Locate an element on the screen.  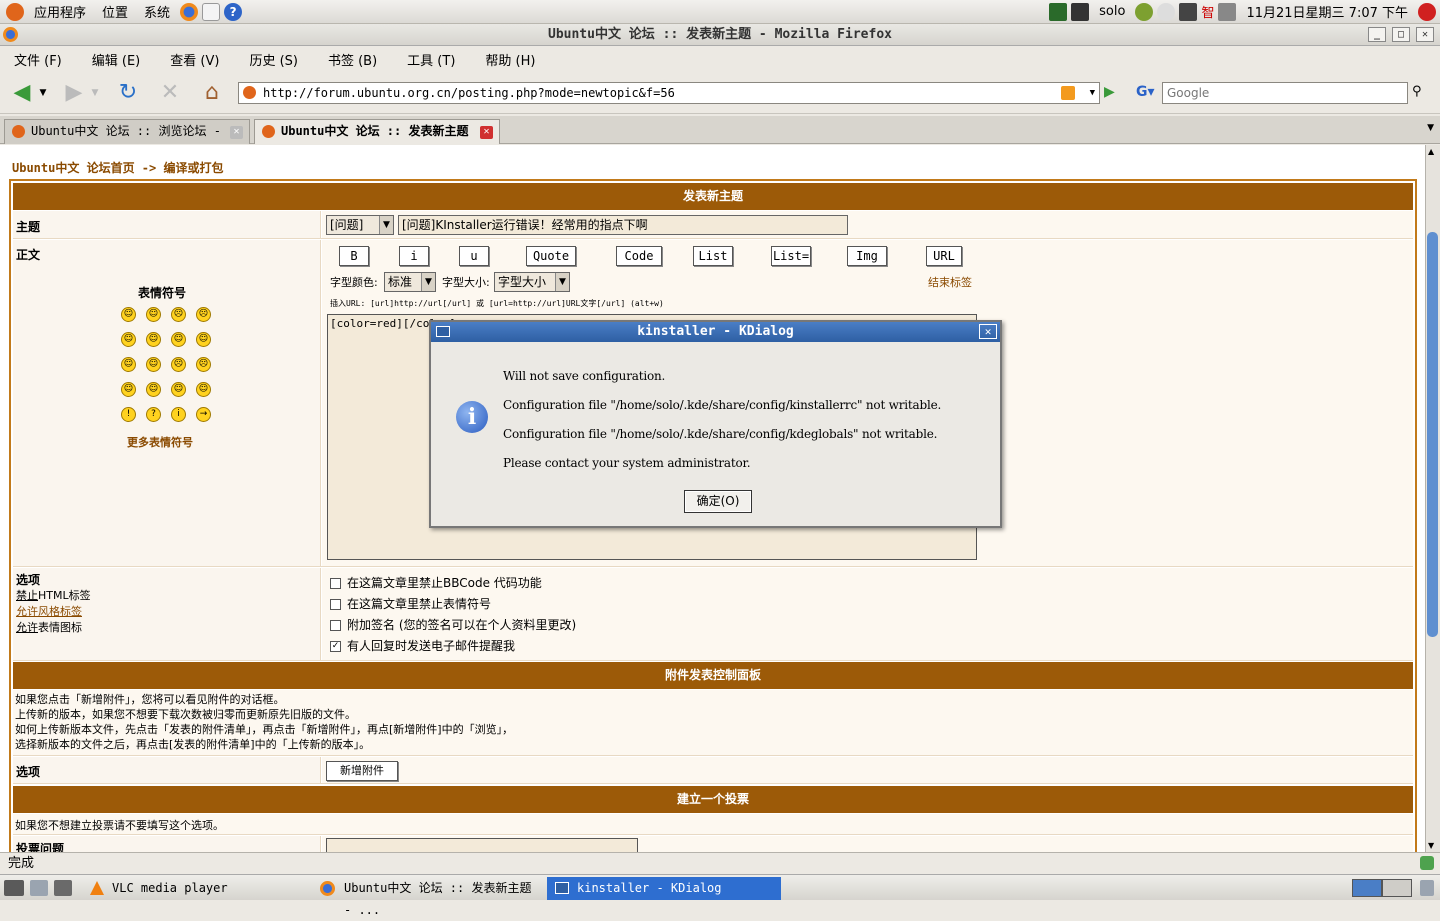
firefox-launcher-icon is located at coordinates (189, 11).